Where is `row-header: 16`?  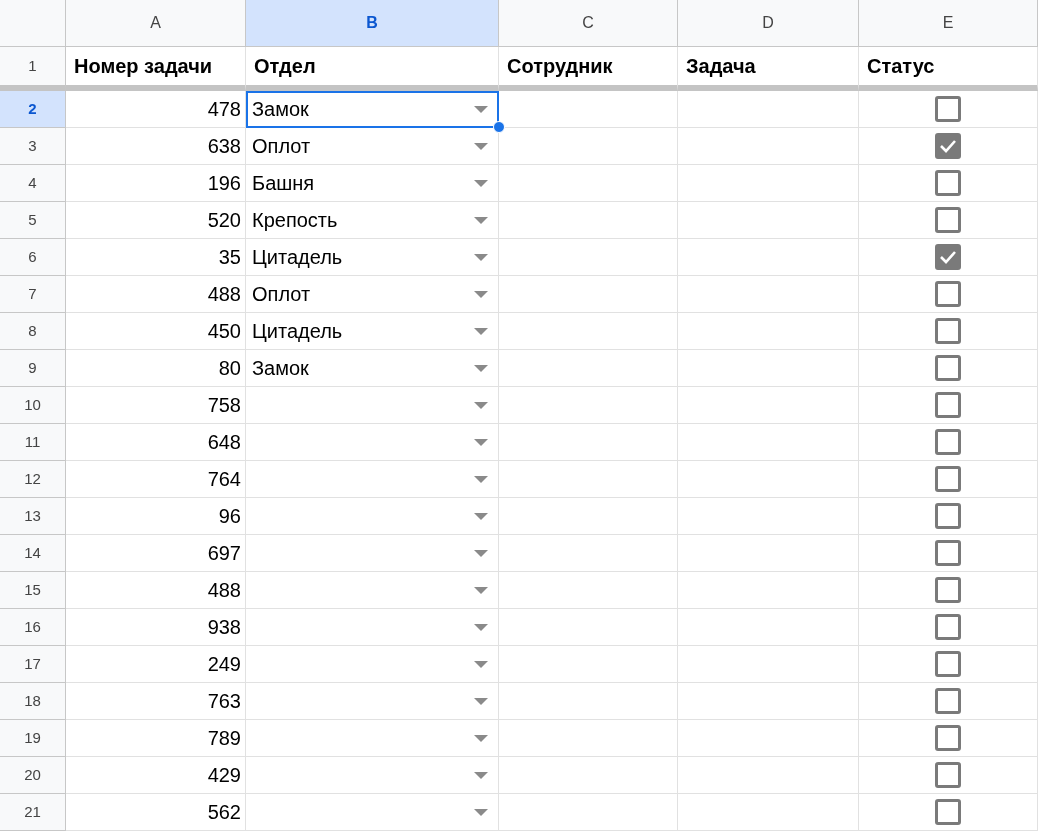
row-header: 16 is located at coordinates (33, 627).